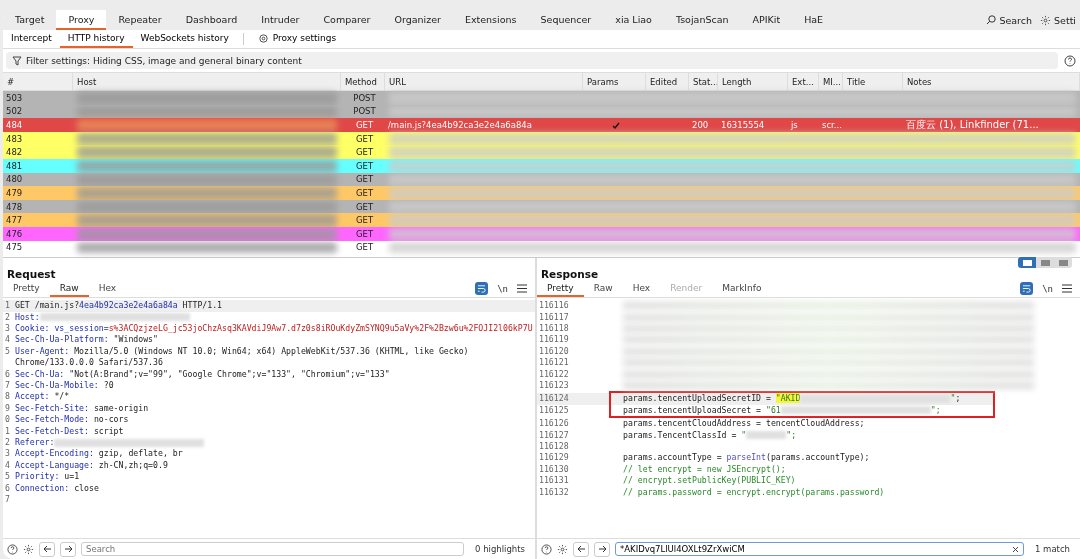  Describe the element at coordinates (30, 20) in the screenshot. I see `main-tab: Target` at that location.